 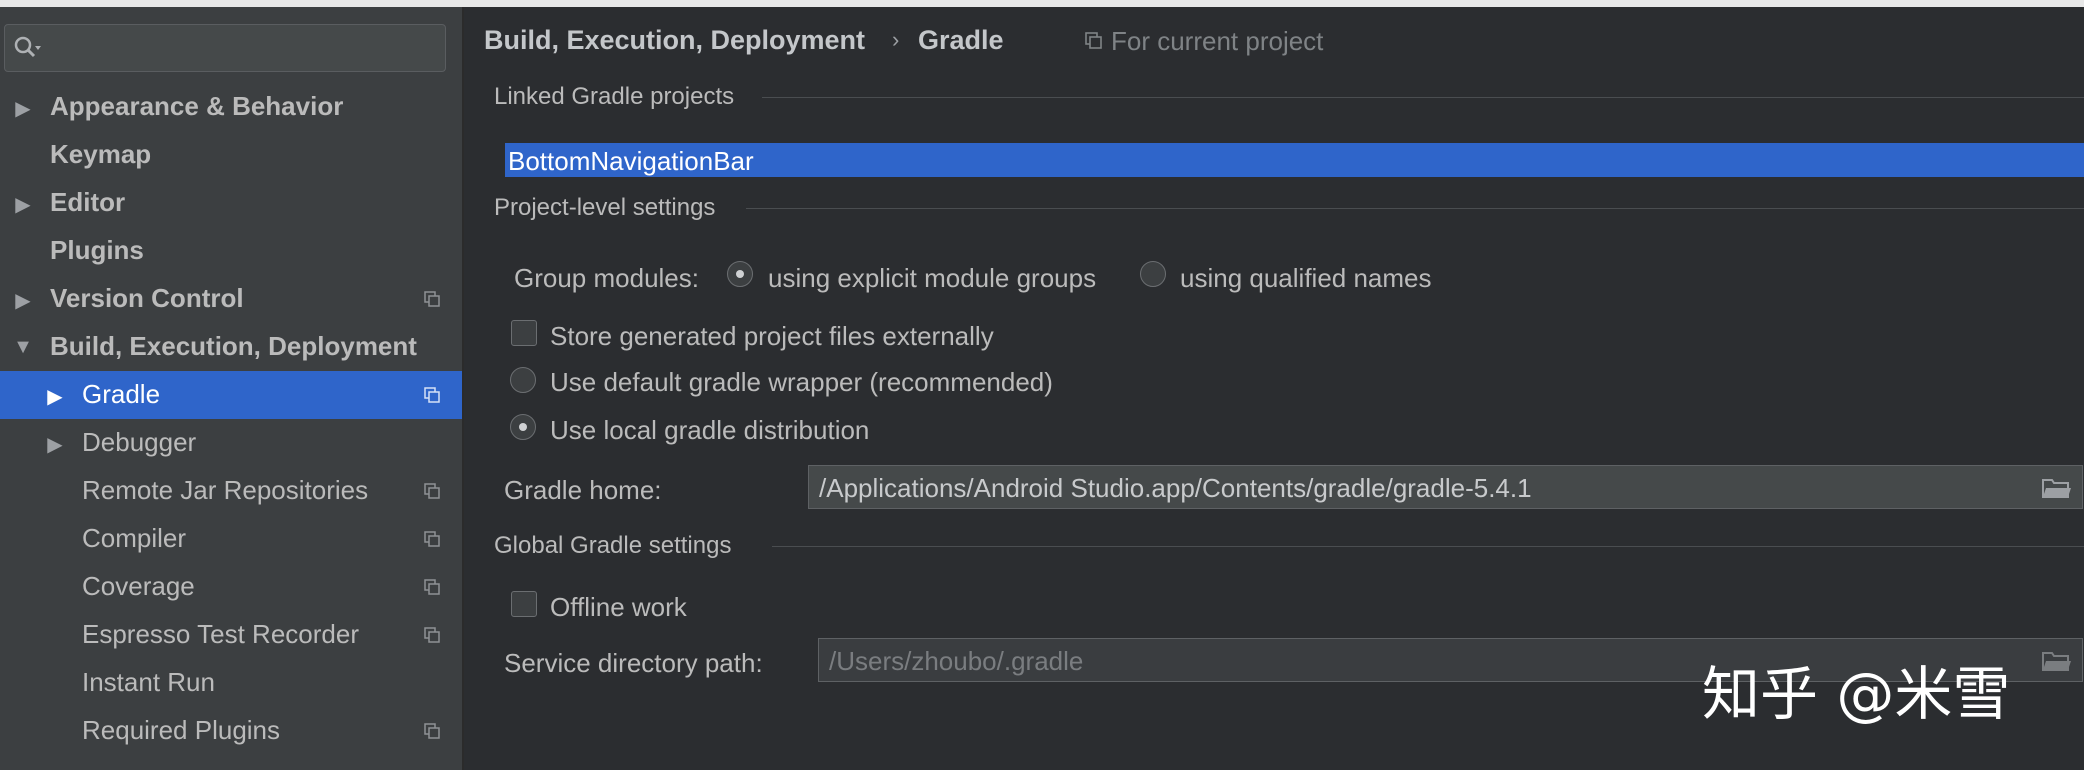 What do you see at coordinates (147, 298) in the screenshot?
I see `sidebar-item-label: Version Control` at bounding box center [147, 298].